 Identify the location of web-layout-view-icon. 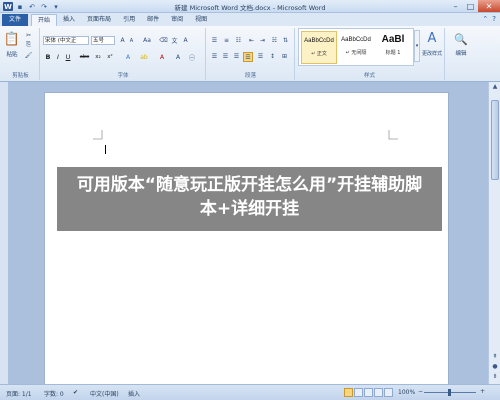
(368, 392).